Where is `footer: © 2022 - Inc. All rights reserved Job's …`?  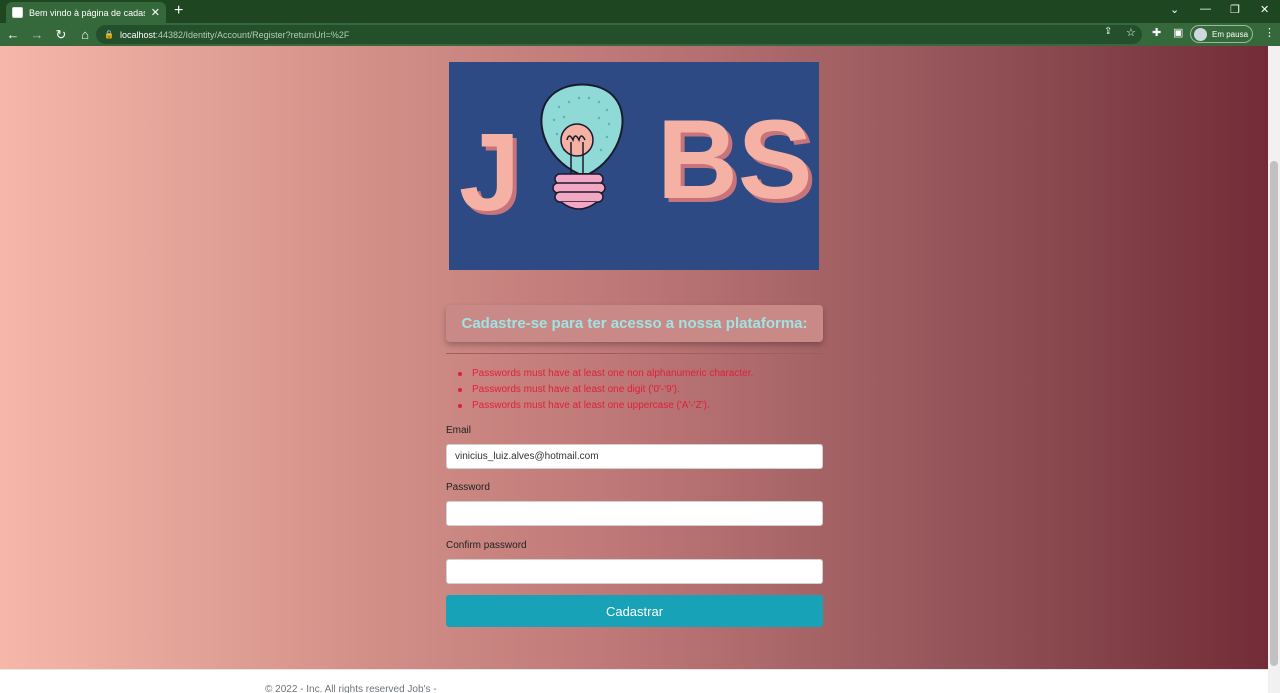
footer: © 2022 - Inc. All rights reserved Job's … is located at coordinates (634, 681).